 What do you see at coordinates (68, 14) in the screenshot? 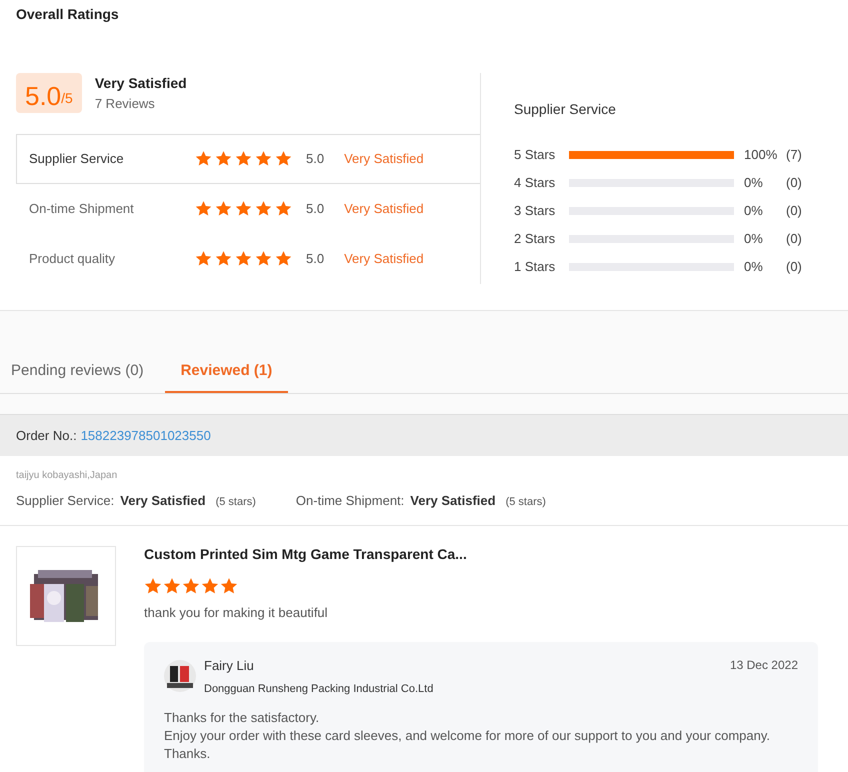
I see `section-title: Overall Ratings` at bounding box center [68, 14].